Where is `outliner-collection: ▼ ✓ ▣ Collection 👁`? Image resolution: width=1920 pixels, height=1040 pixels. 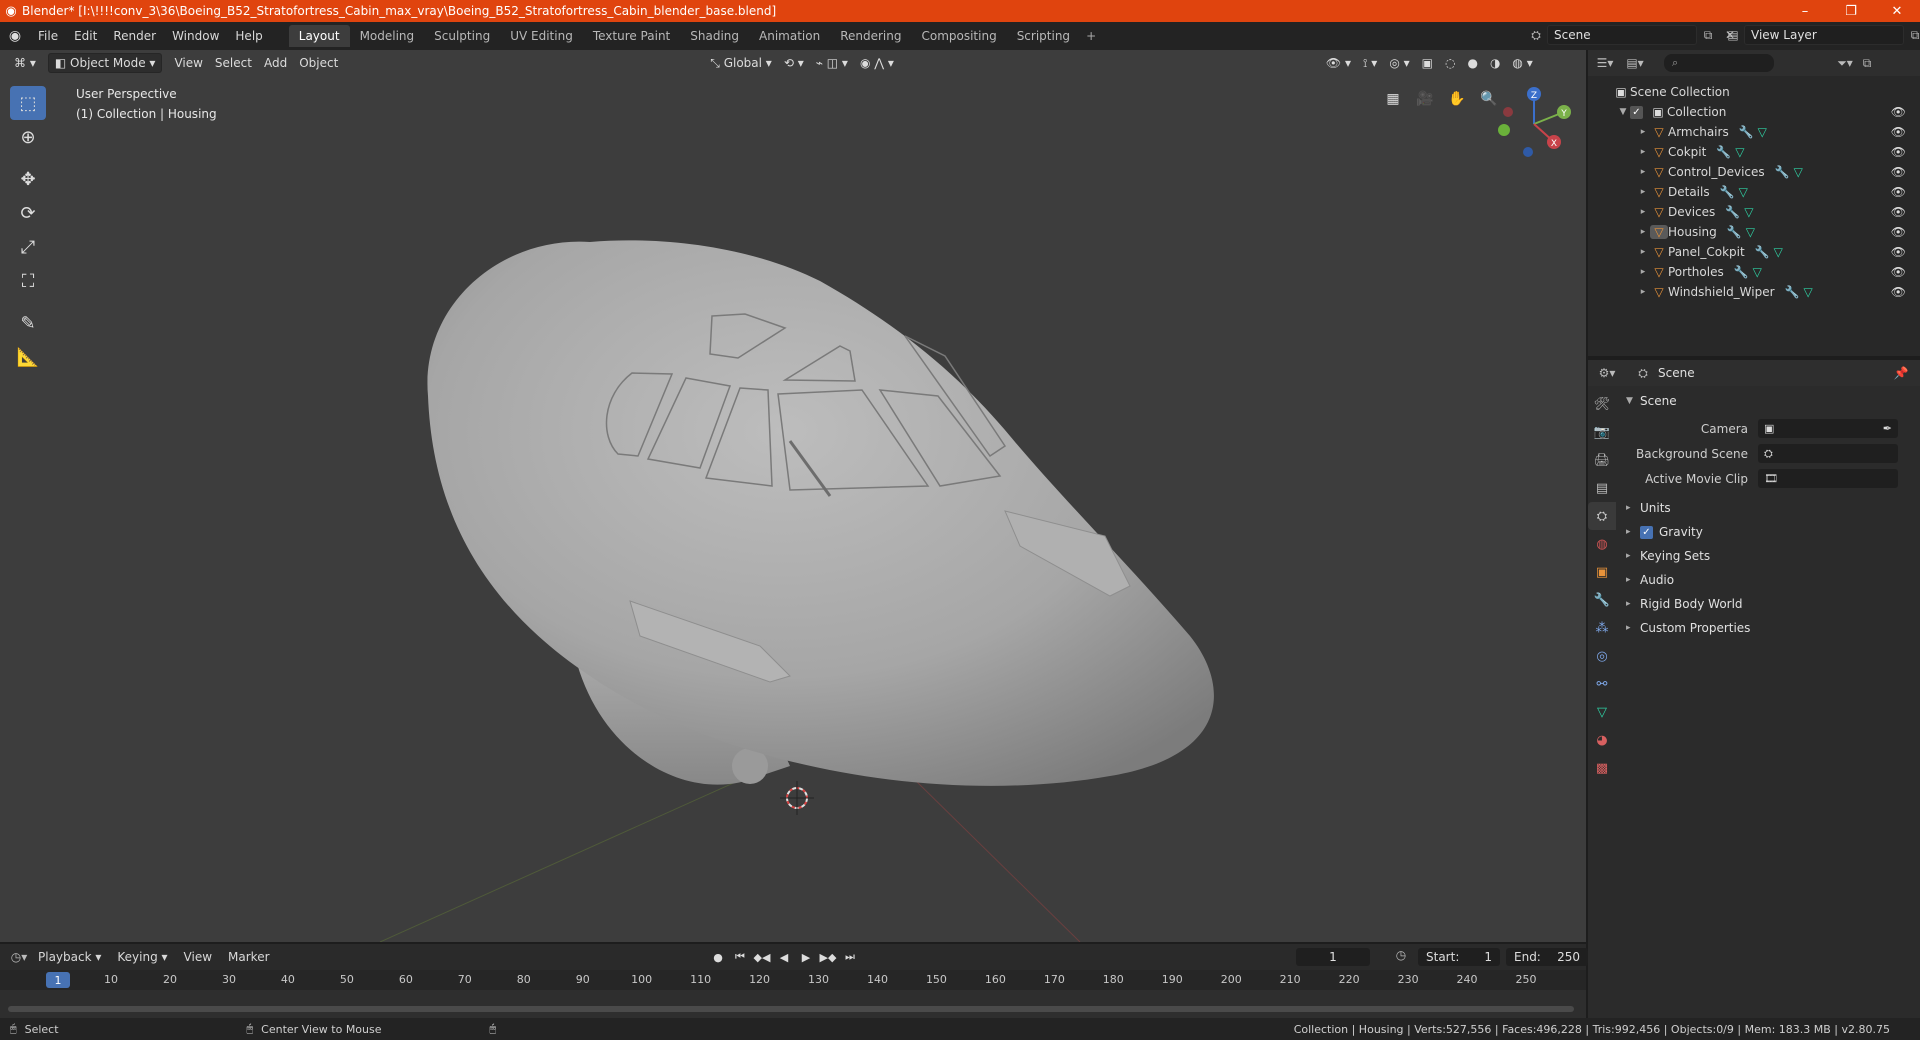
outliner-collection: ▼ ✓ ▣ Collection 👁 is located at coordinates (1754, 112).